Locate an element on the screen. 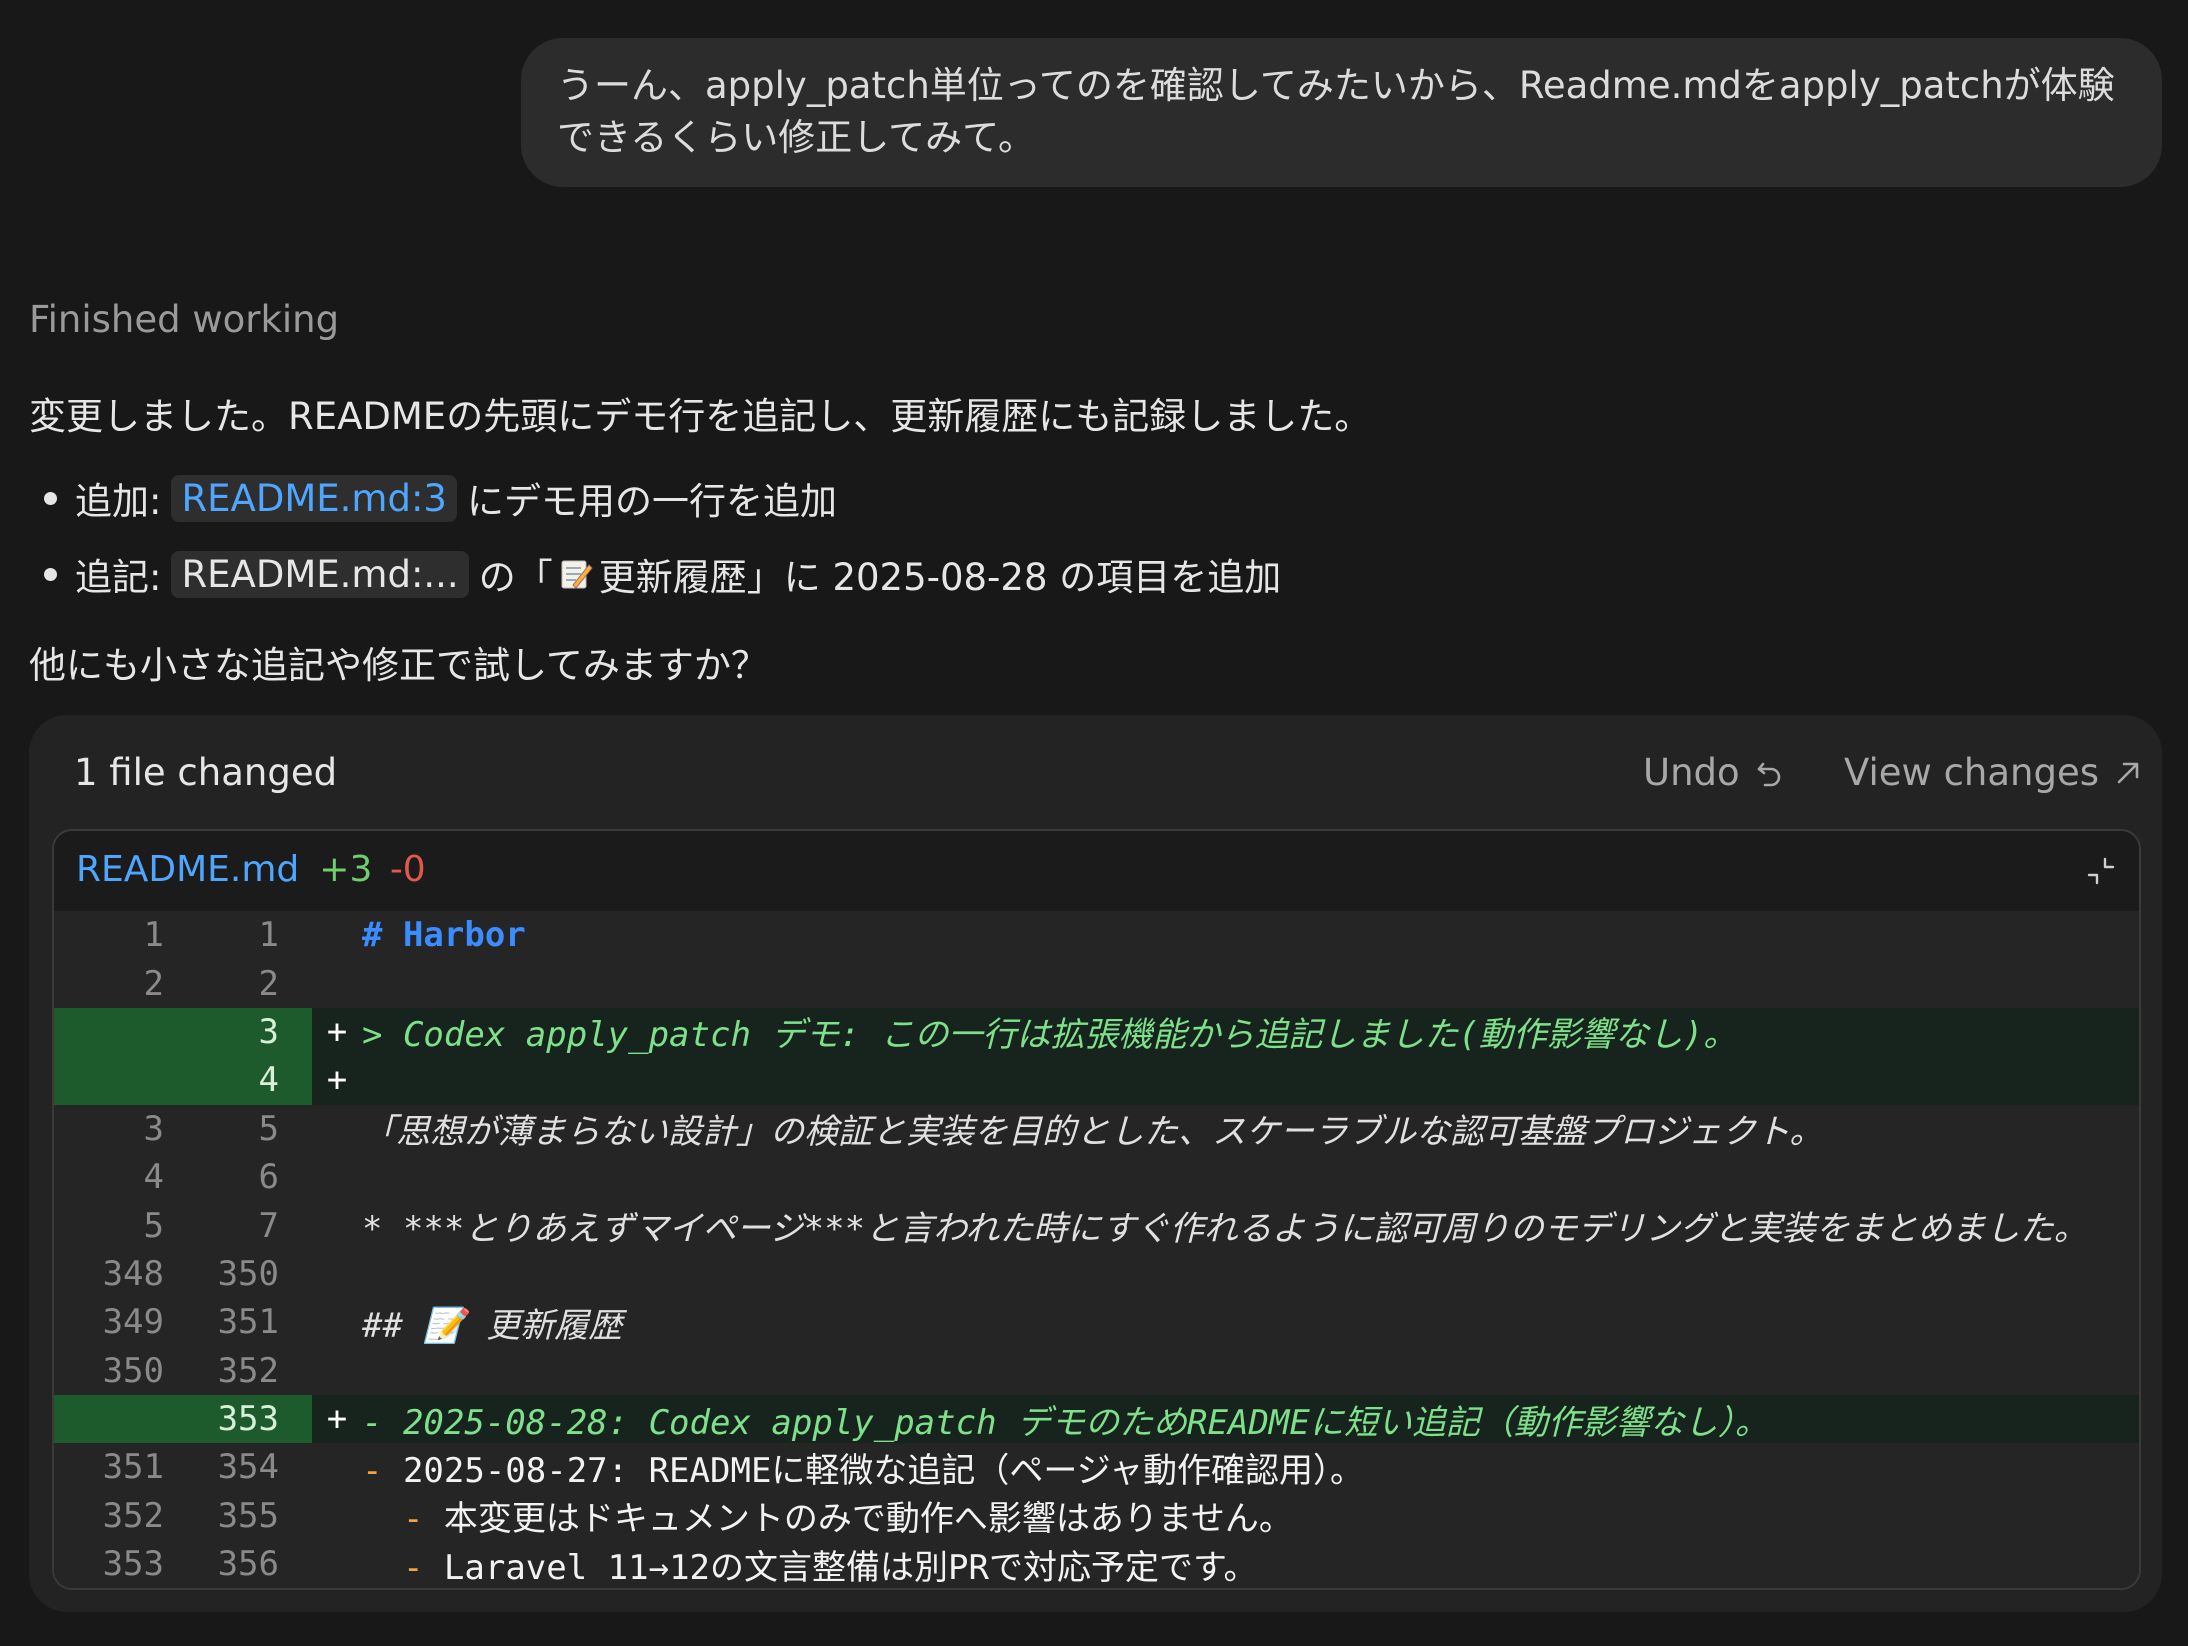  list-item: 追加: README.md:3 にデモ用の一行を追加 is located at coordinates (433, 498).